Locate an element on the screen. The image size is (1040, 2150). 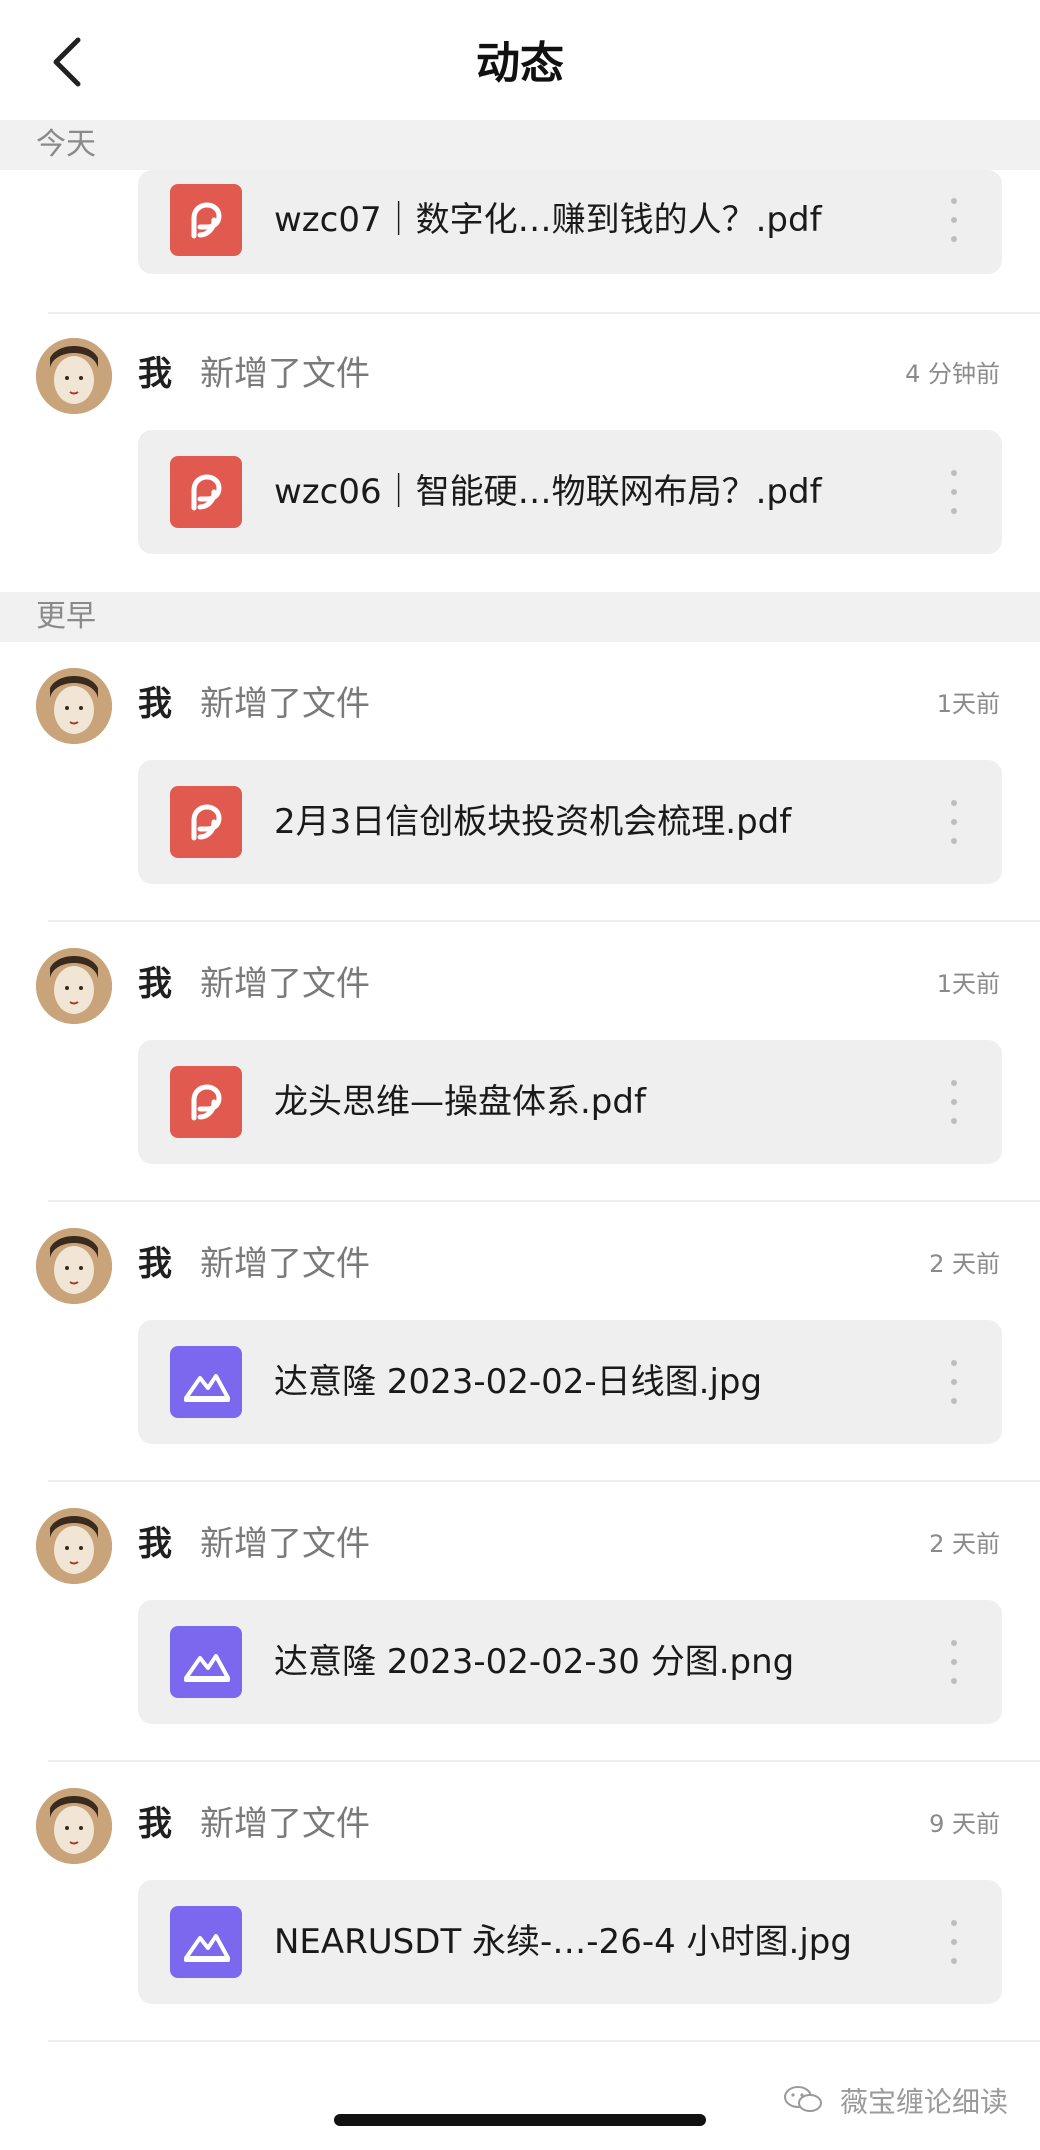
file-card: 龙头思维—操盘体系.pdf is located at coordinates (570, 1102).